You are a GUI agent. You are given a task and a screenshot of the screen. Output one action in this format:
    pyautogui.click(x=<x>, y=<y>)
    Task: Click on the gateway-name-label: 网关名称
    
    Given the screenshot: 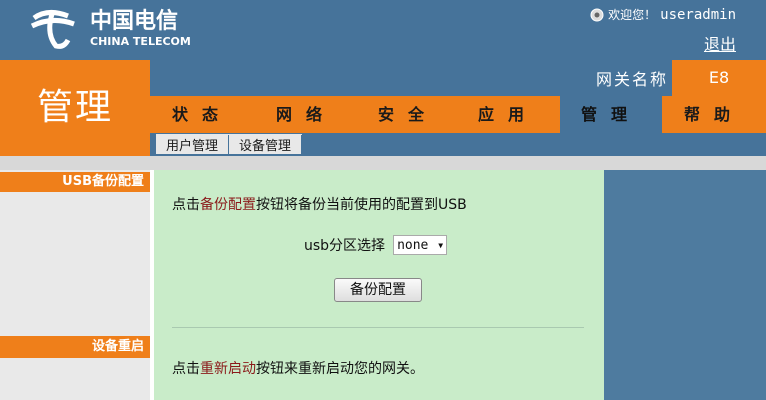 What is the action you would take?
    pyautogui.click(x=632, y=79)
    